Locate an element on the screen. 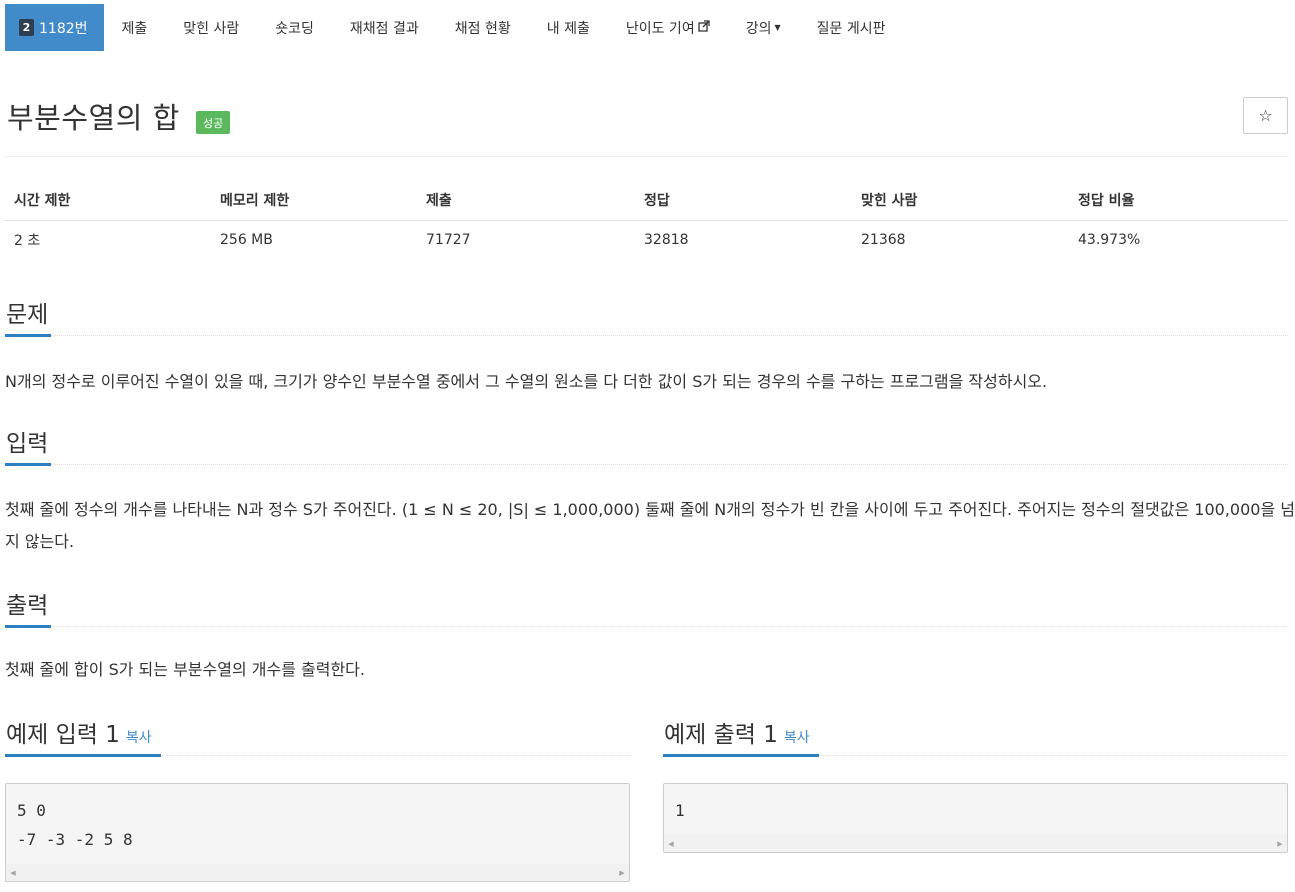  level-badge-icon: 2 is located at coordinates (26, 27).